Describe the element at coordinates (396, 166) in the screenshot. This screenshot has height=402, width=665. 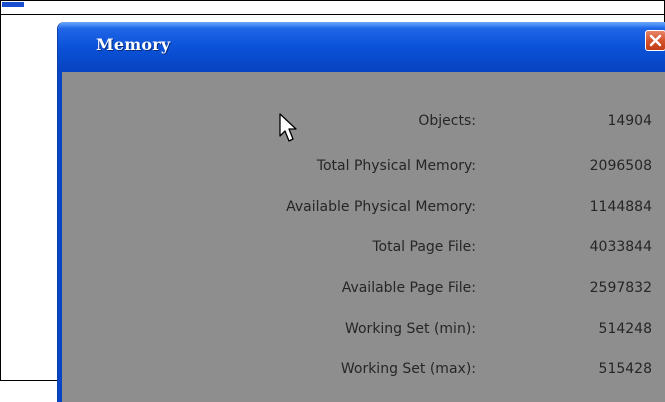
I see `stat-label: Total Physical Memory:` at that location.